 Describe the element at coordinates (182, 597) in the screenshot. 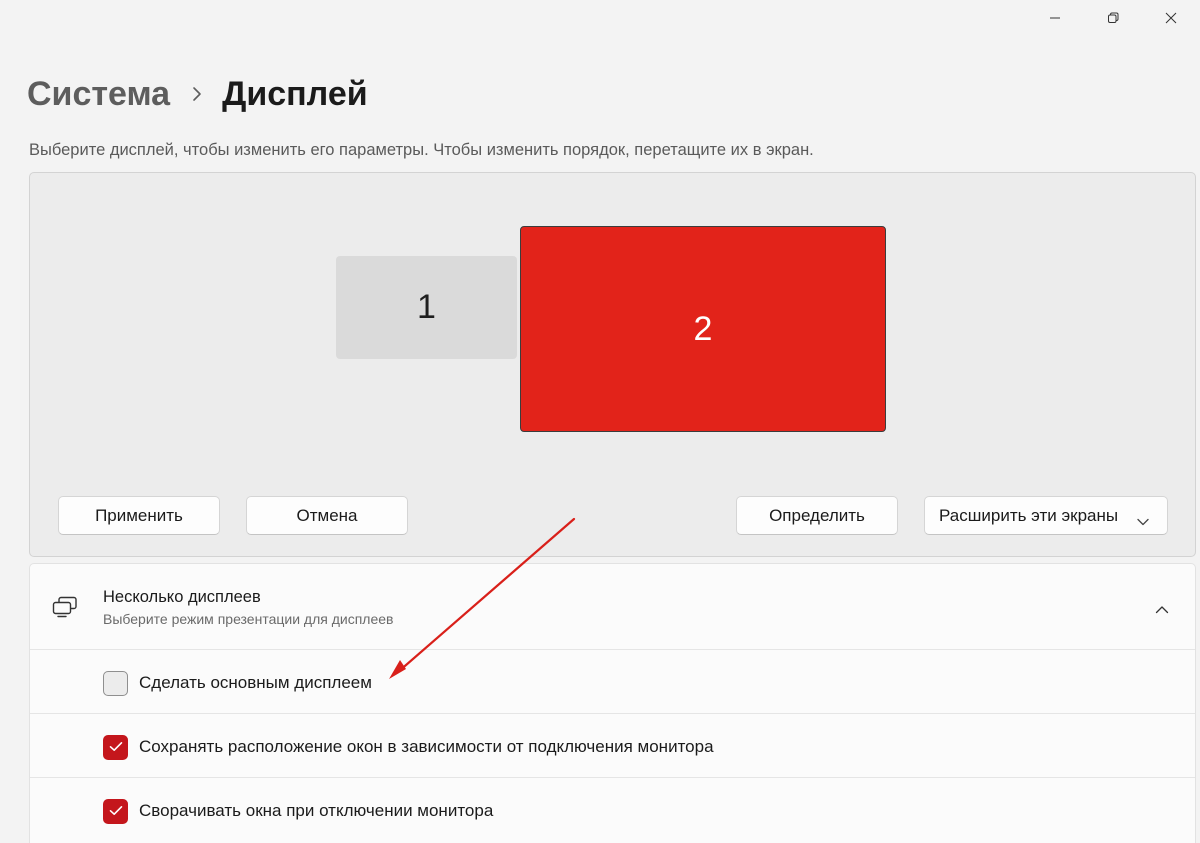

I see `multiple-displays-title: Несколько дисплеев` at that location.